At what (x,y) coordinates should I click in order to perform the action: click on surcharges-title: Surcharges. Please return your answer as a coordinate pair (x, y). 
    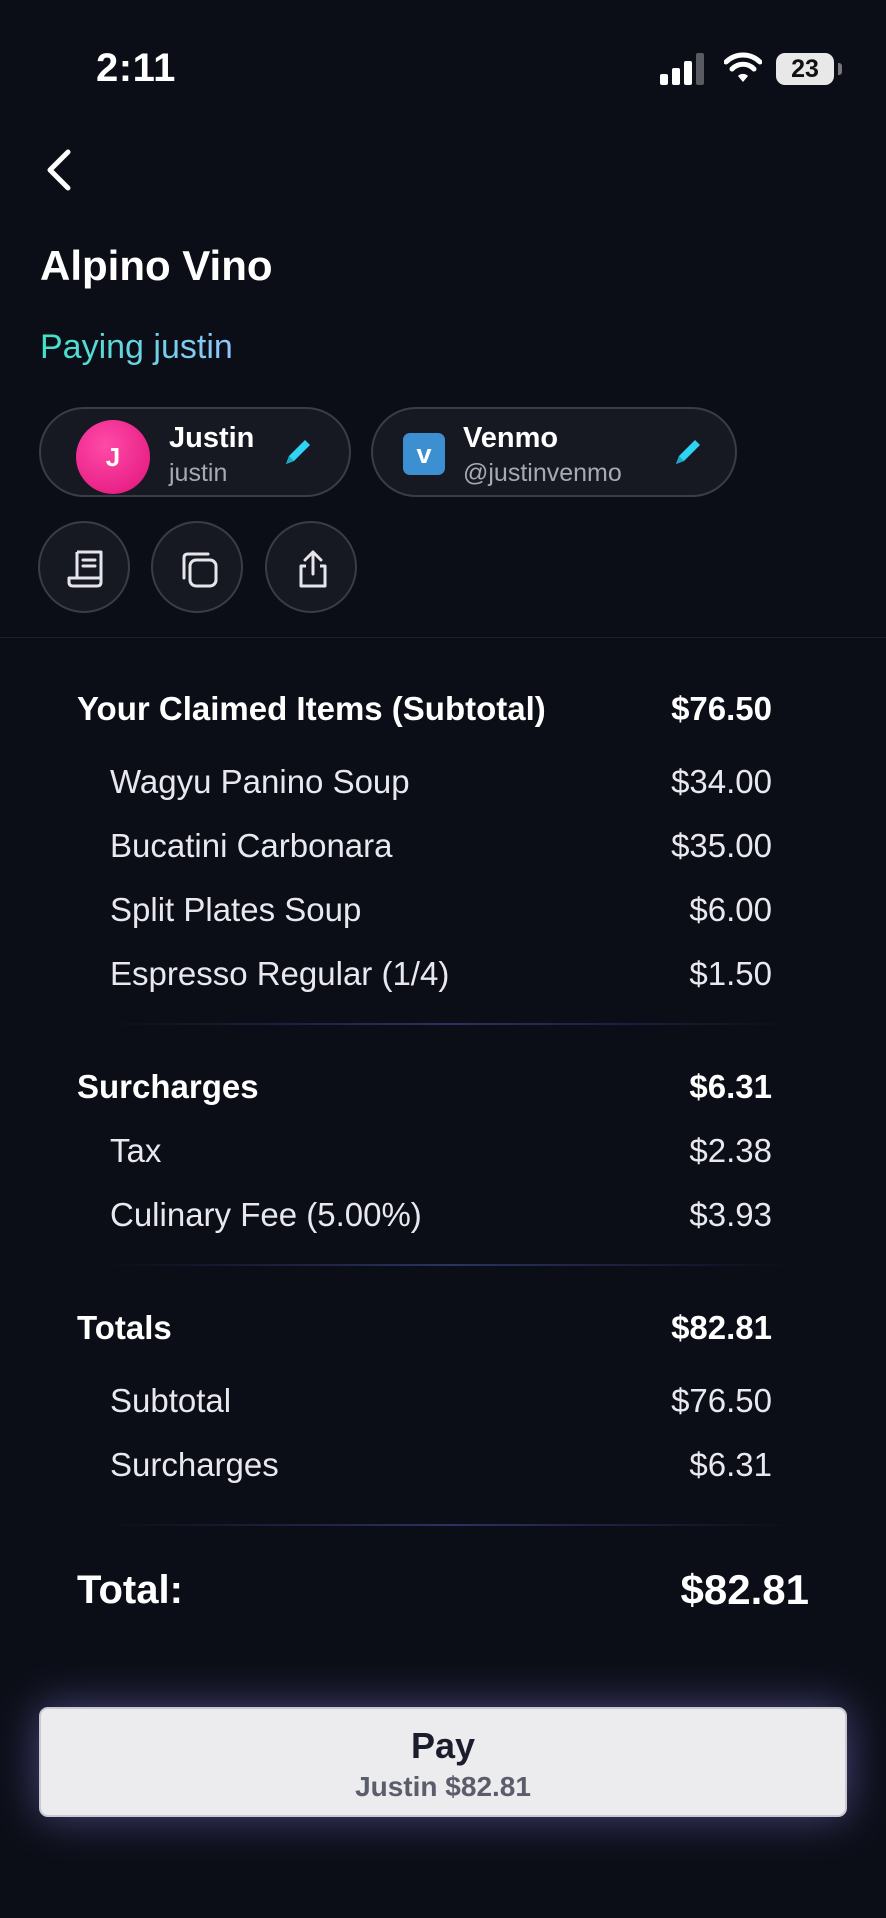
    Looking at the image, I should click on (168, 1086).